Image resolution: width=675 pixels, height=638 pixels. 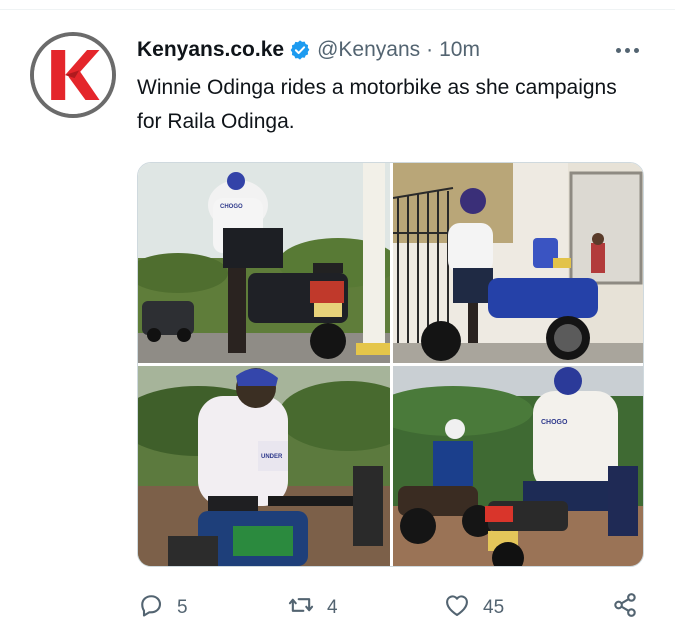 I want to click on retweet-button: 4, so click(x=312, y=608).